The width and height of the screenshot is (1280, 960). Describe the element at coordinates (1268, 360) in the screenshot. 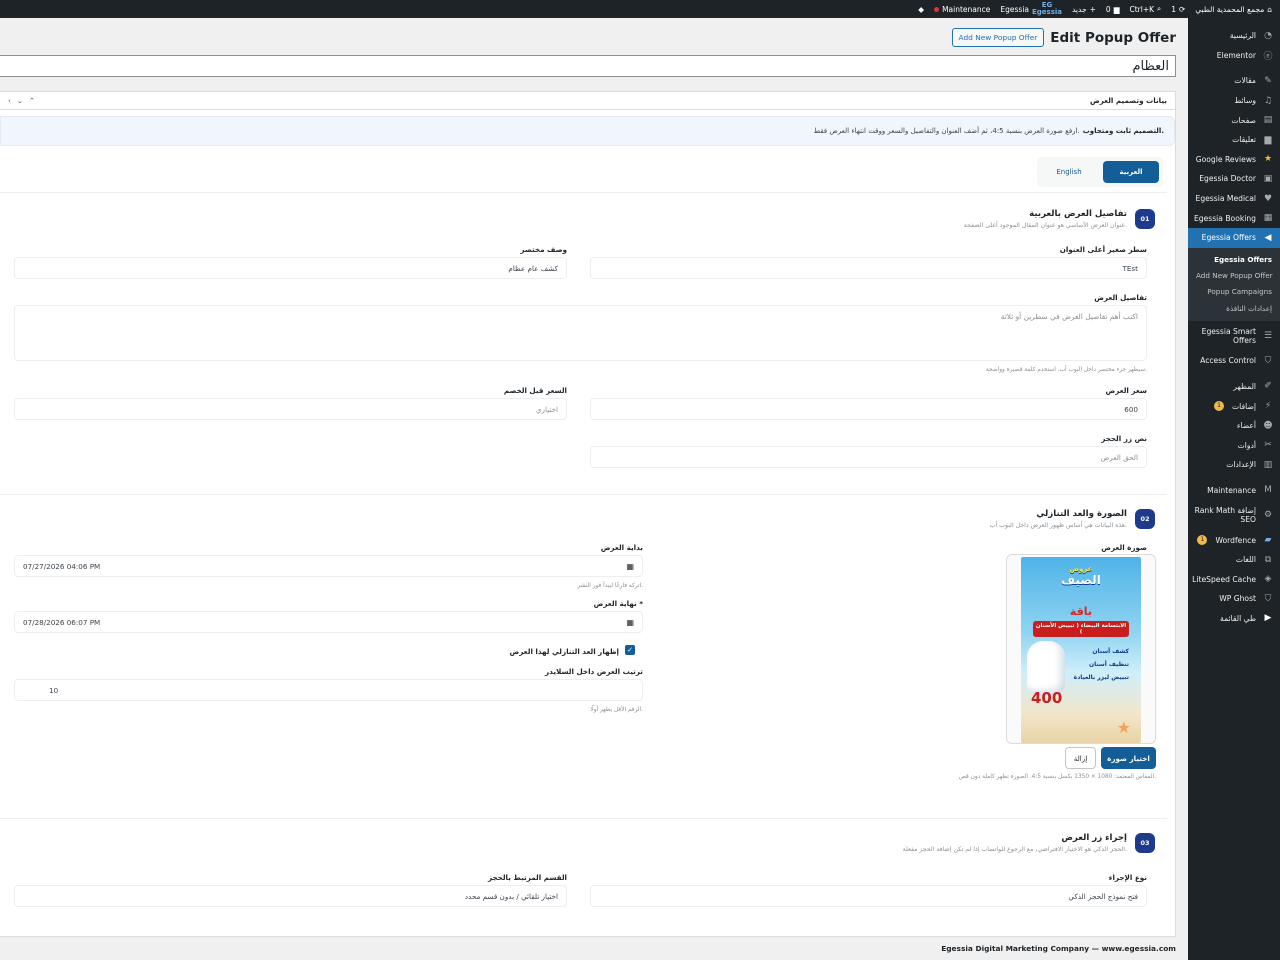

I see `shield-icon: ⛉` at that location.